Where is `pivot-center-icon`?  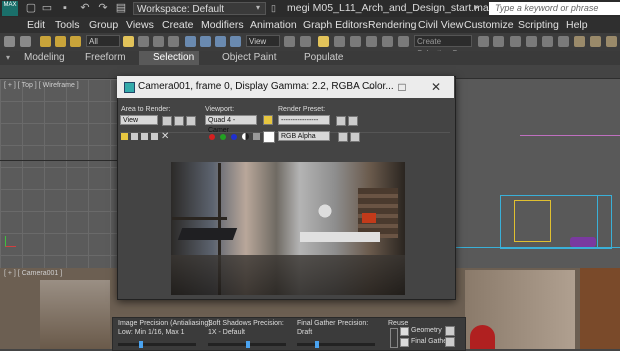 pivot-center-icon is located at coordinates (289, 41).